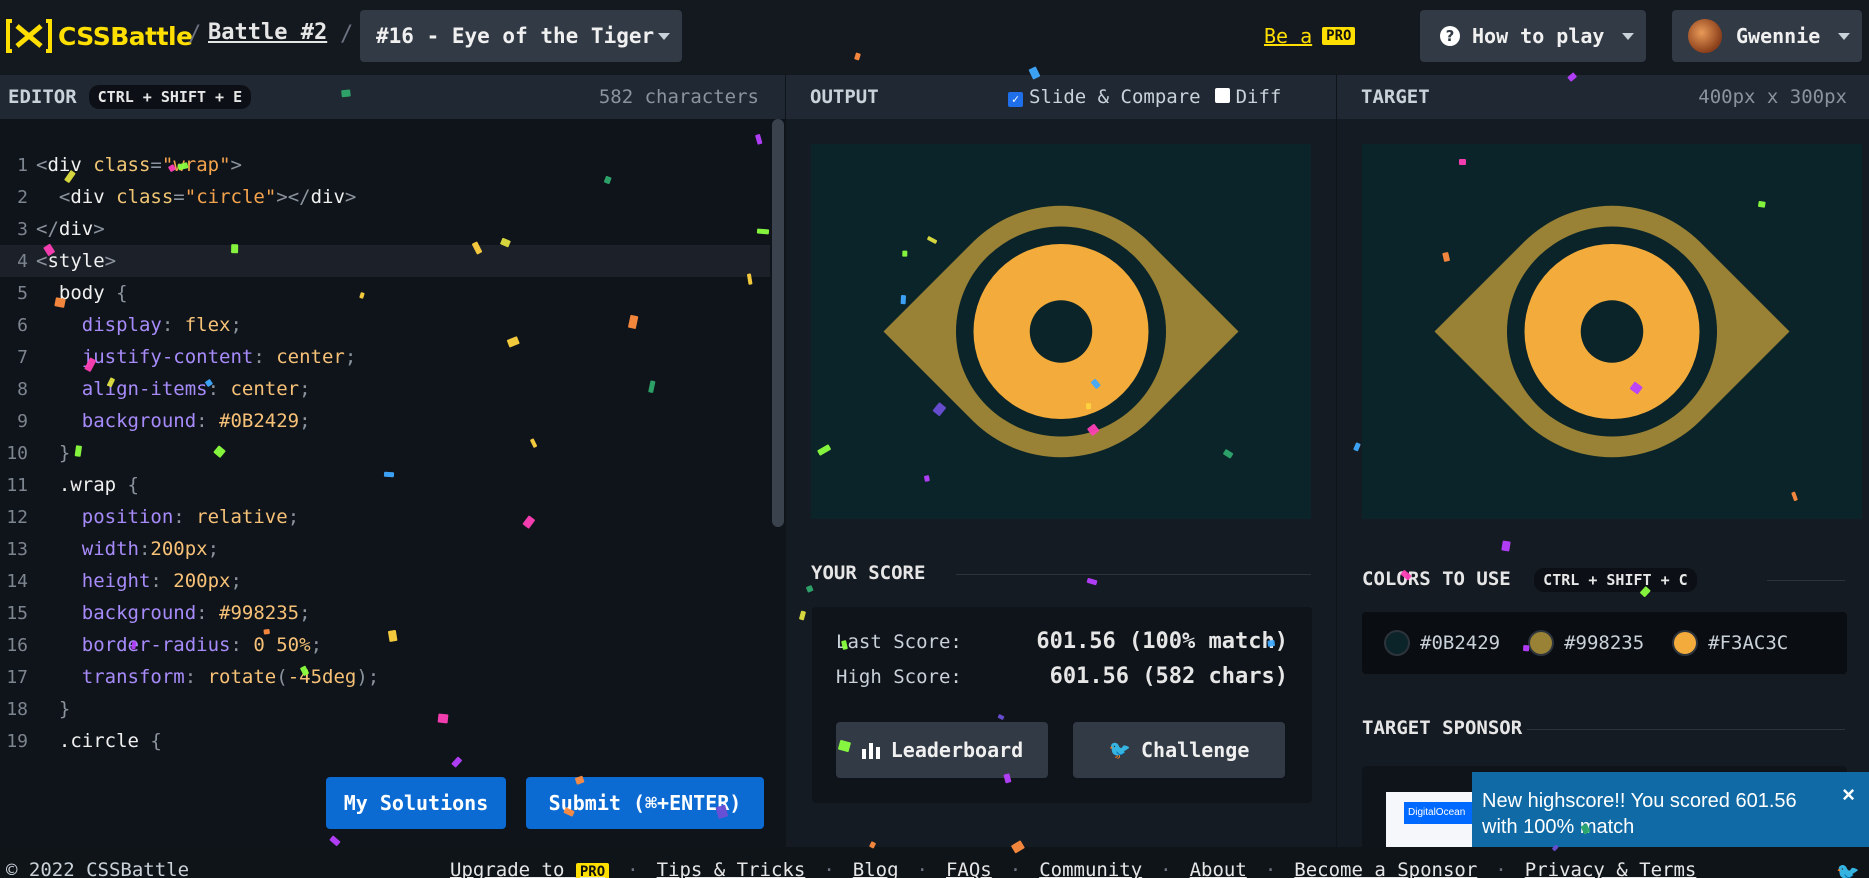  I want to click on target-canvas, so click(1612, 331).